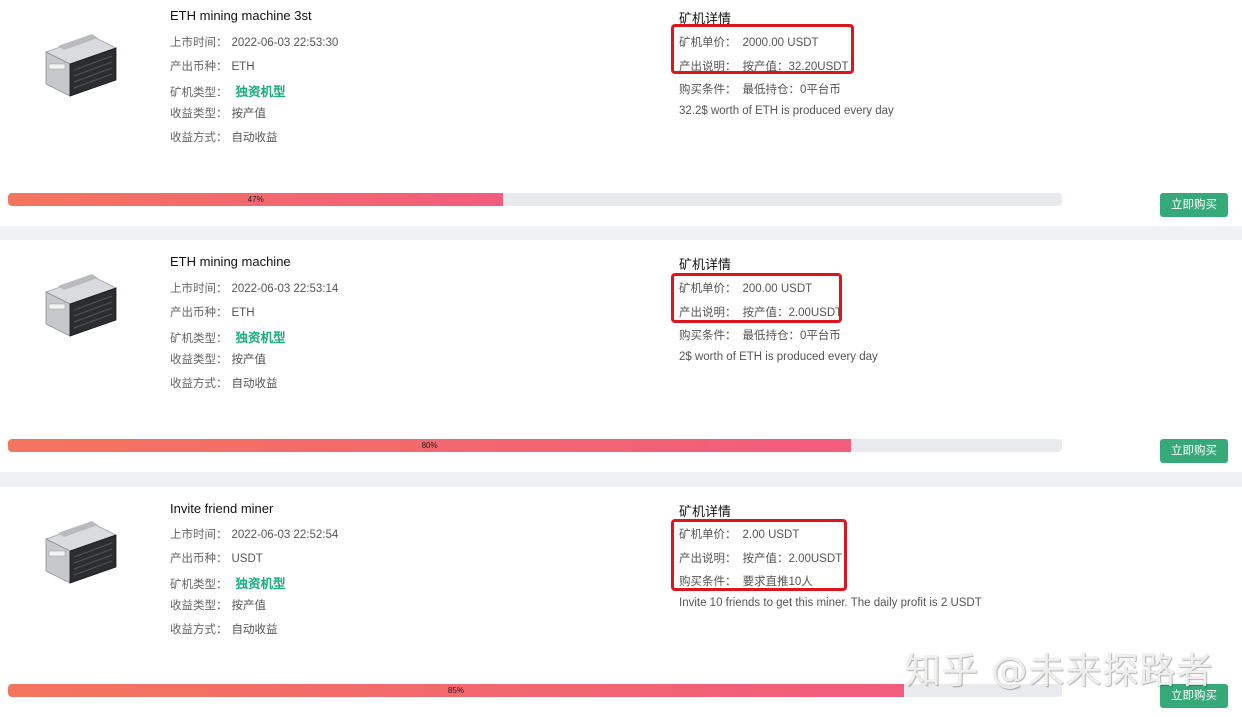 The image size is (1242, 717). What do you see at coordinates (241, 15) in the screenshot?
I see `miner-name: ETH mining machine 3st` at bounding box center [241, 15].